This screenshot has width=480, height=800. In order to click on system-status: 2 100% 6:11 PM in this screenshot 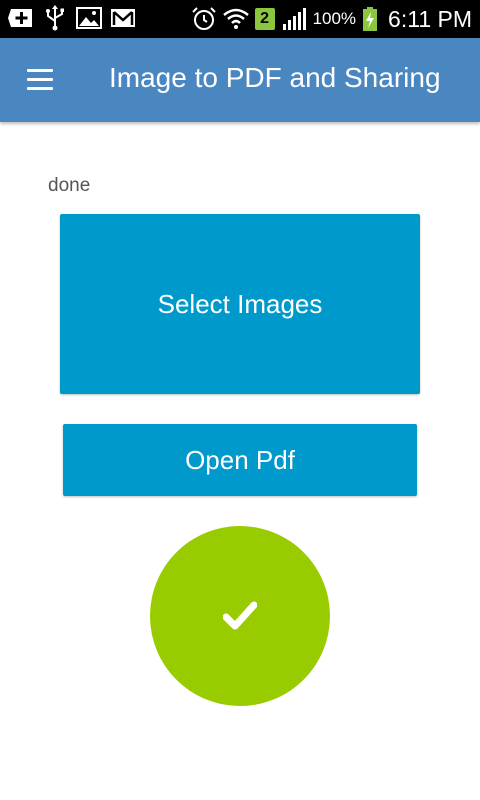, I will do `click(331, 19)`.